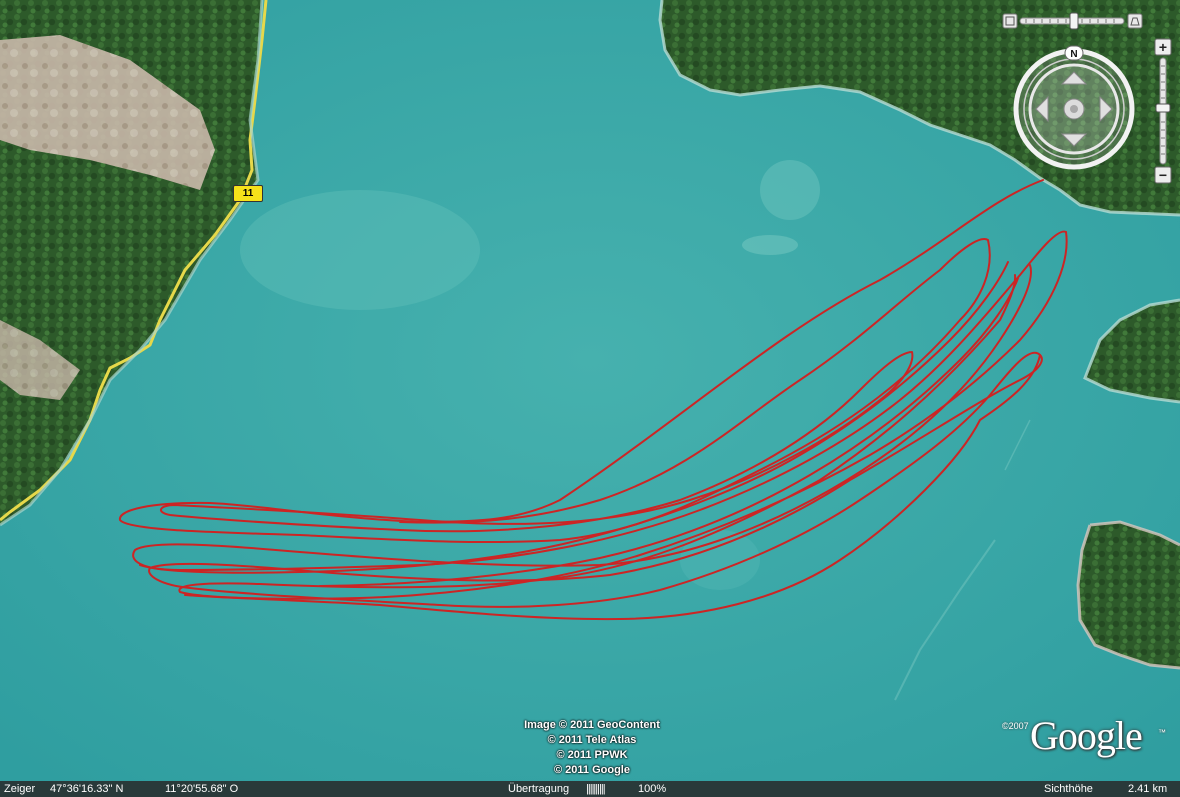  I want to click on tilt-slider, so click(1073, 21).